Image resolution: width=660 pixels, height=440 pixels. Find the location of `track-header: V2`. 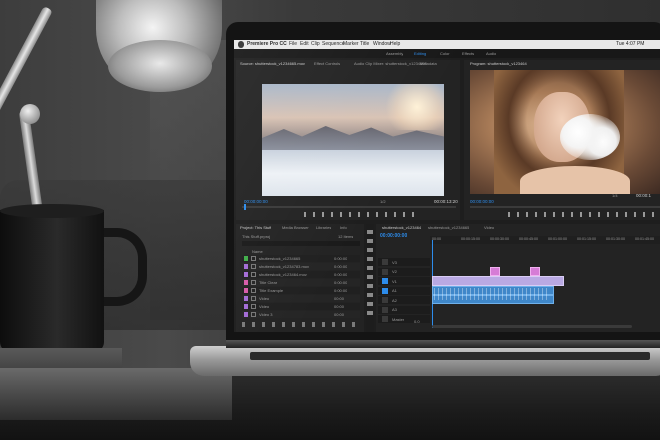

track-header: V2 is located at coordinates (404, 271).